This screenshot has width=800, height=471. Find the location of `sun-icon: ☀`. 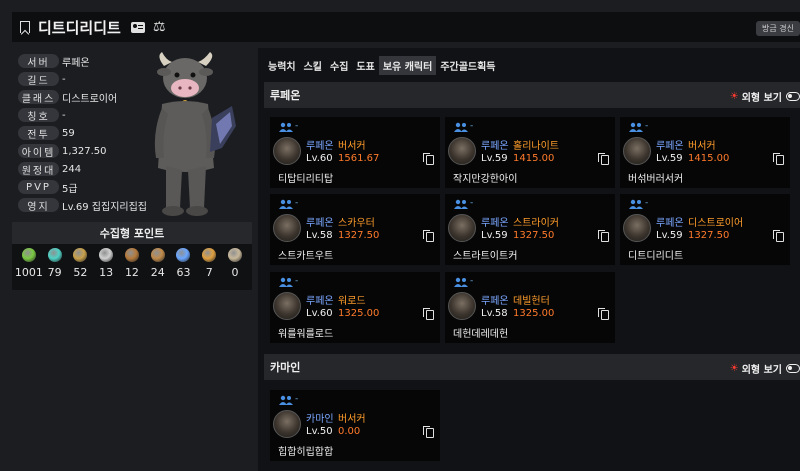

sun-icon: ☀ is located at coordinates (734, 368).